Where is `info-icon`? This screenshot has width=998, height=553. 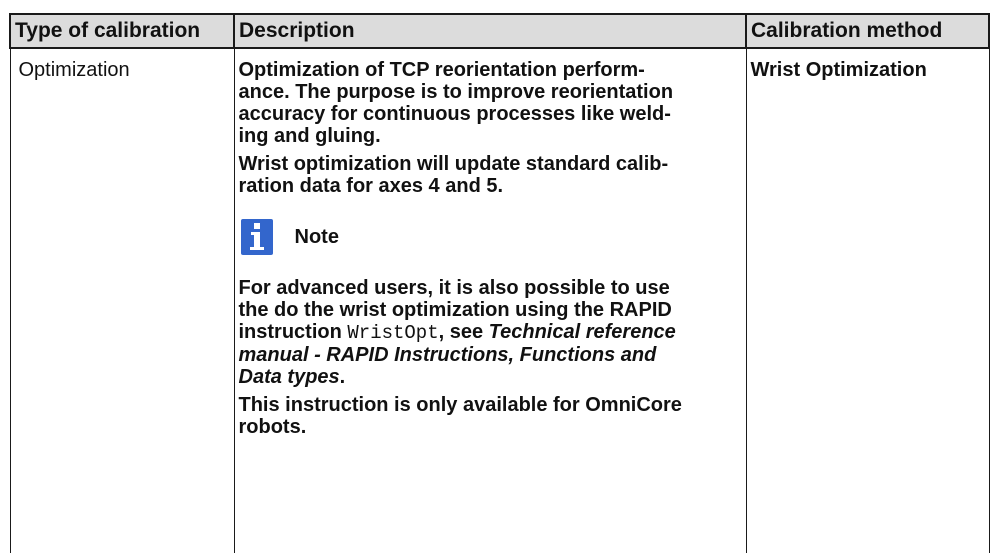
info-icon is located at coordinates (256, 237).